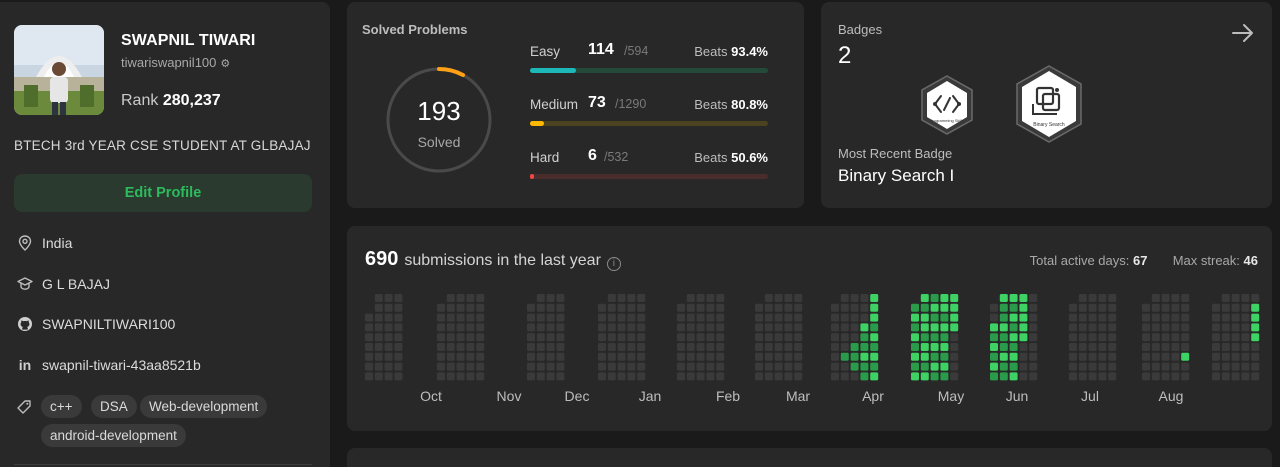 This screenshot has width=1280, height=467. I want to click on github-link: SWAPNILTIWARI100, so click(108, 324).